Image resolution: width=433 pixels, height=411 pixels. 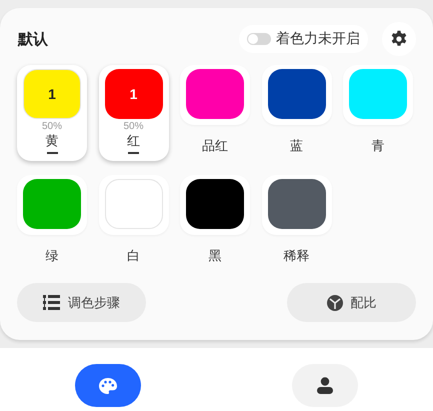 I want to click on tinting-toggle: 着色力未开启, so click(x=303, y=39).